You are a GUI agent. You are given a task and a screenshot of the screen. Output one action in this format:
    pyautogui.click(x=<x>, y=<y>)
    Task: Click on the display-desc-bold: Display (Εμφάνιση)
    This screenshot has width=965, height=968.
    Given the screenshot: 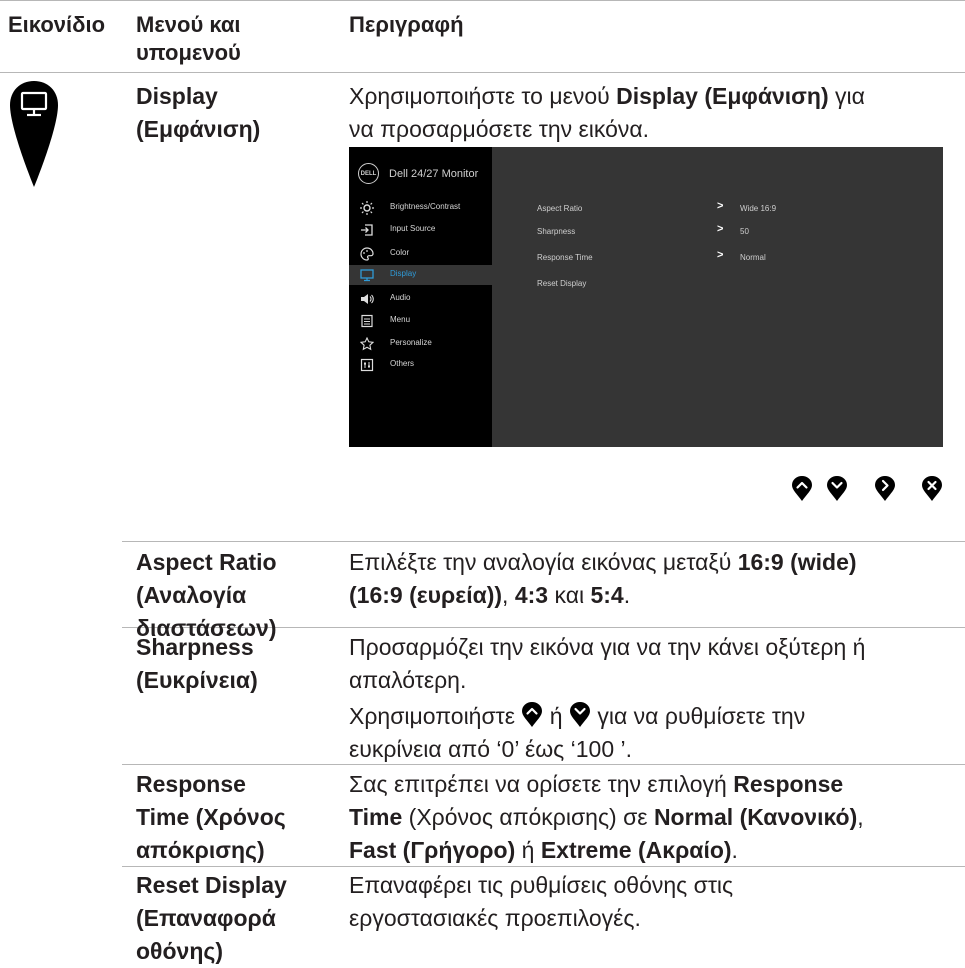 What is the action you would take?
    pyautogui.click(x=722, y=96)
    